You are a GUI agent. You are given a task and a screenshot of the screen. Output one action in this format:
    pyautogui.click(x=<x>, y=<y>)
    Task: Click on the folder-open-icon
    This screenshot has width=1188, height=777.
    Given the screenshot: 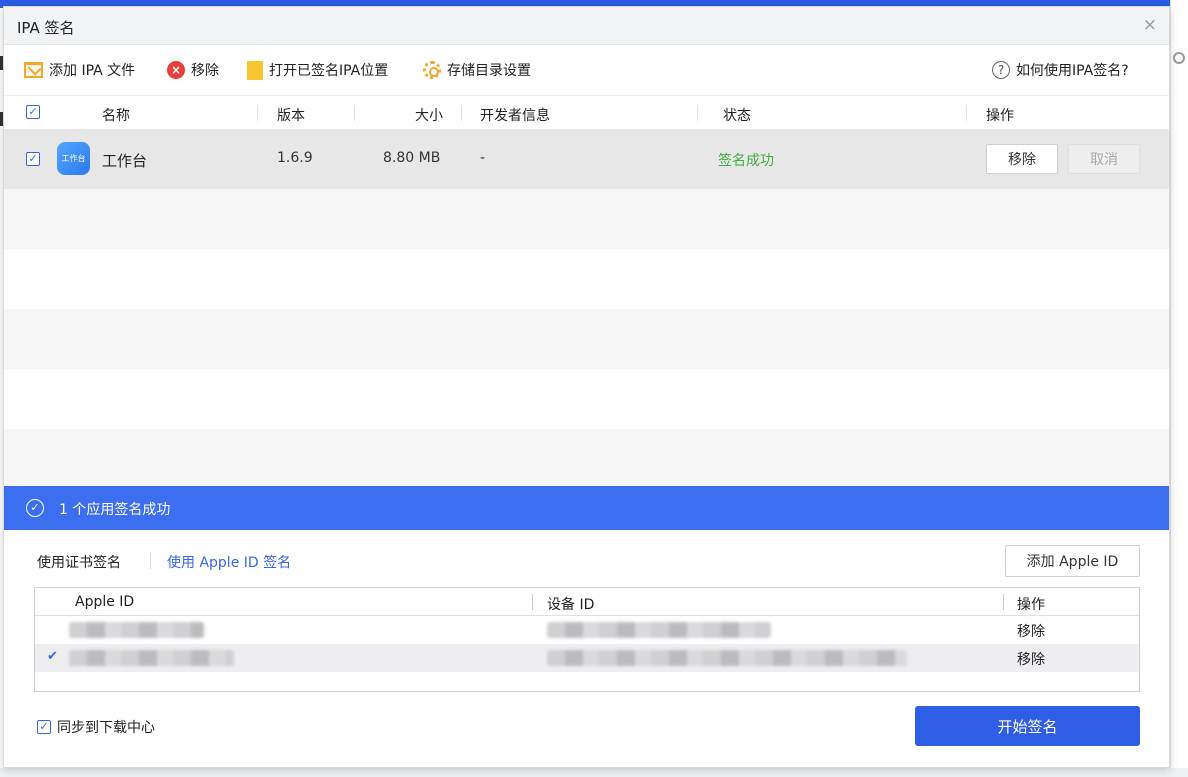 What is the action you would take?
    pyautogui.click(x=255, y=70)
    